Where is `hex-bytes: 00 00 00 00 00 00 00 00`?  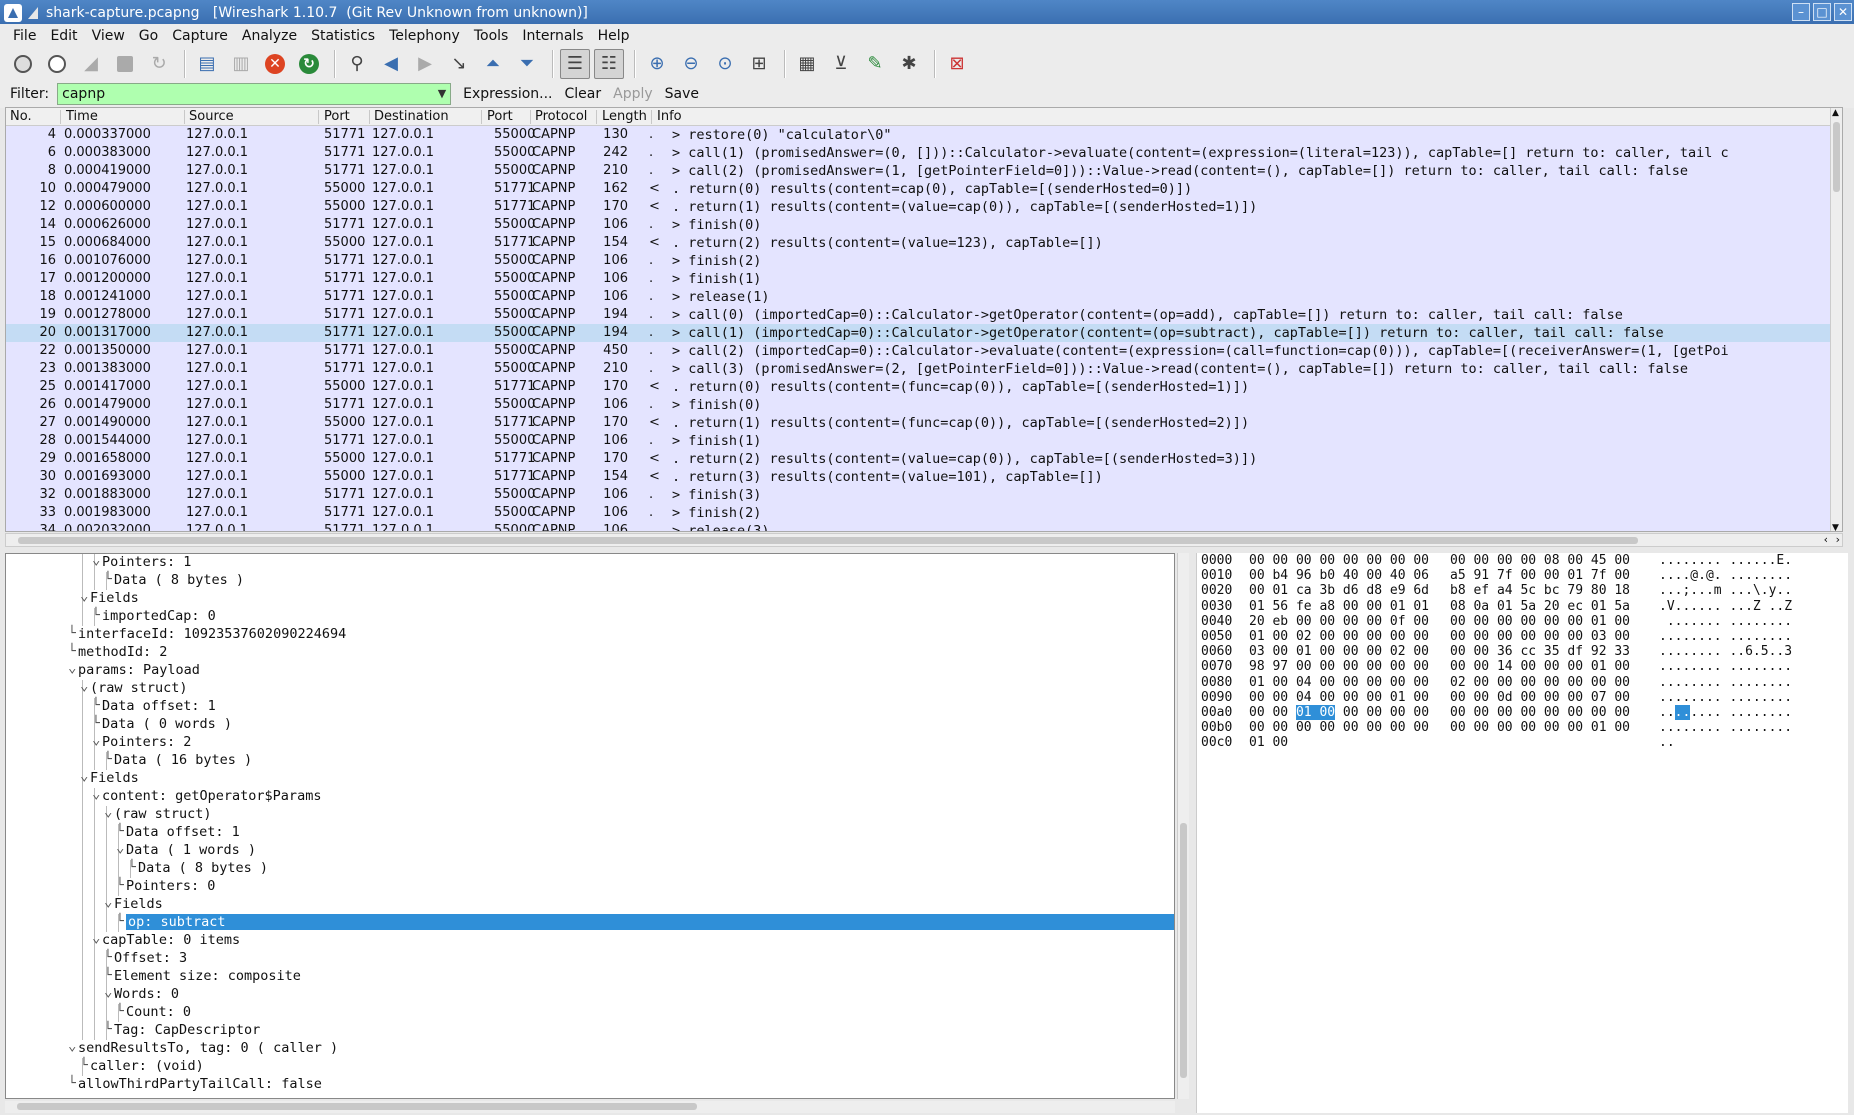 hex-bytes: 00 00 00 00 00 00 00 00 is located at coordinates (1540, 712).